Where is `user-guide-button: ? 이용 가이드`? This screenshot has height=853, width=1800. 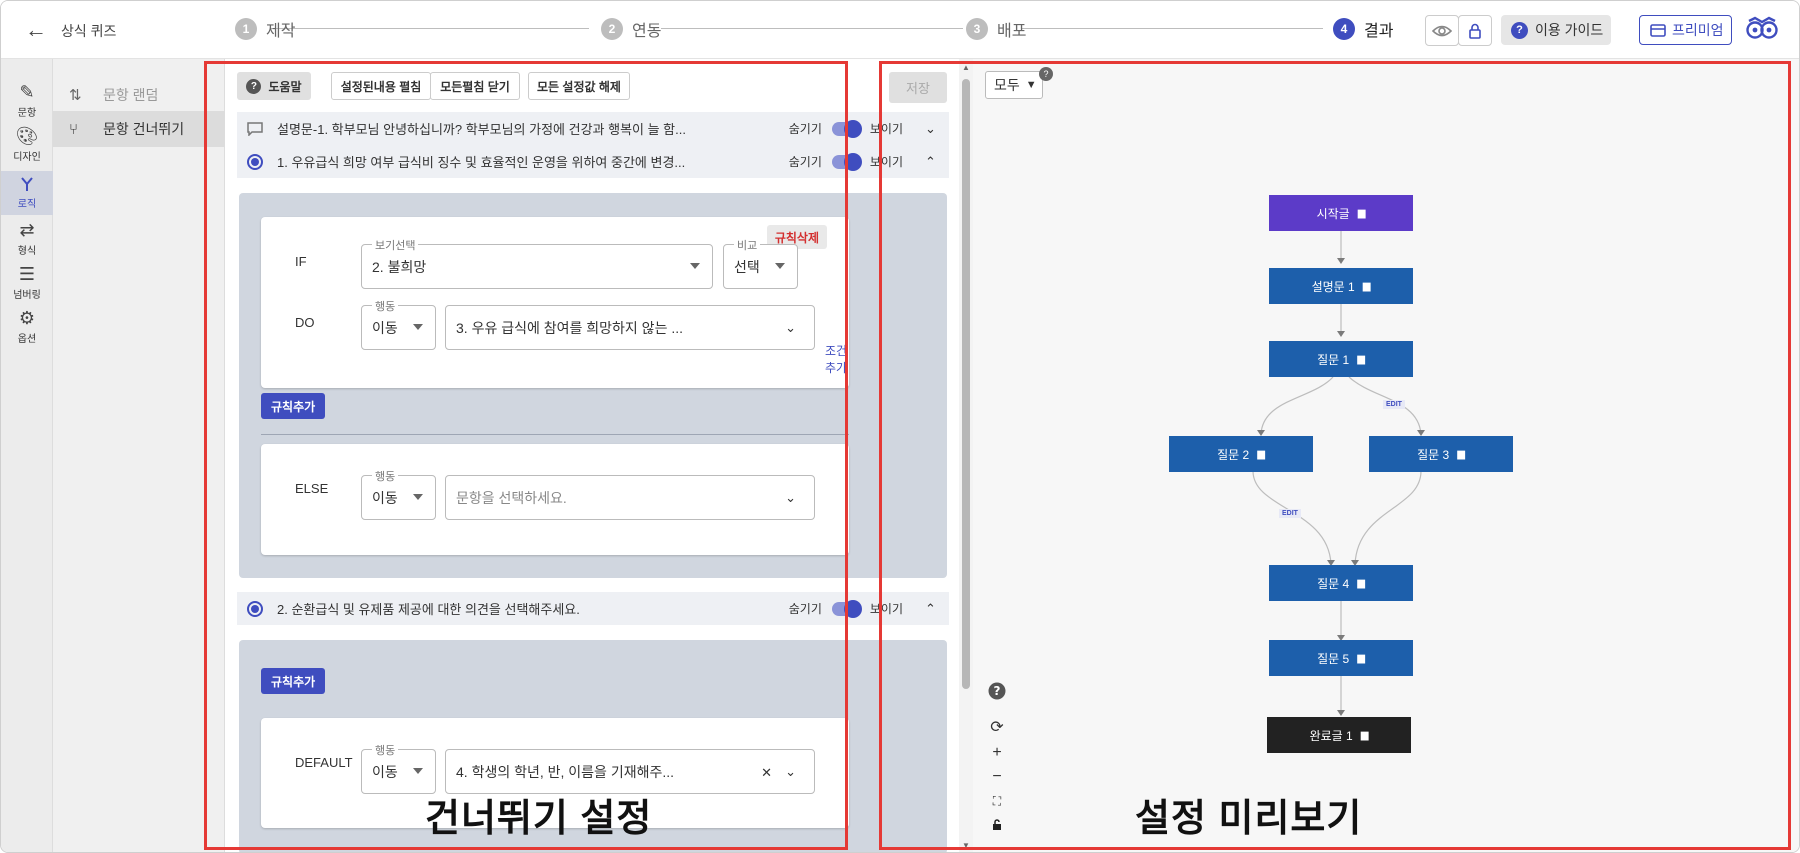
user-guide-button: ? 이용 가이드 is located at coordinates (1556, 30).